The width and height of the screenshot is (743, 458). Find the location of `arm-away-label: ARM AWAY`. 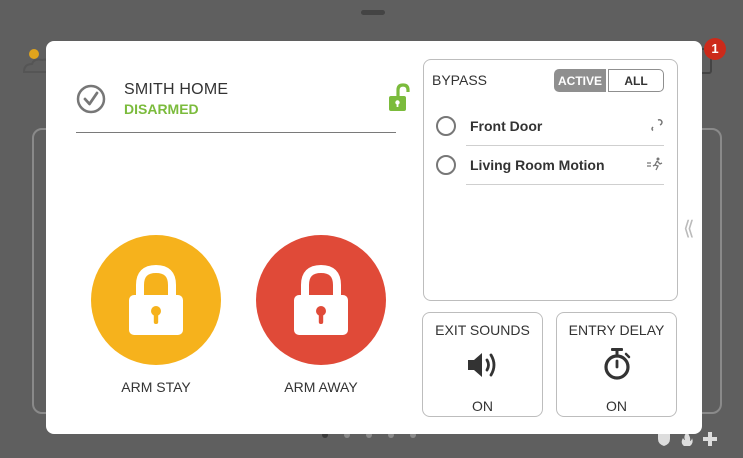

arm-away-label: ARM AWAY is located at coordinates (321, 387).